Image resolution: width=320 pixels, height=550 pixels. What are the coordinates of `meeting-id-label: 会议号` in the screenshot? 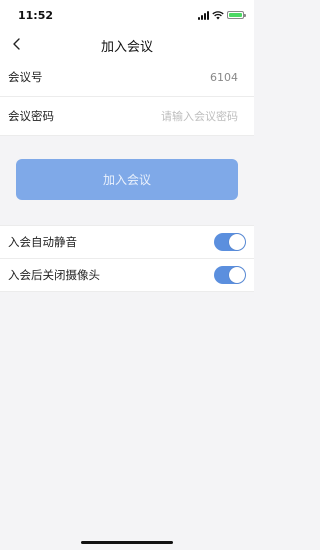 It's located at (25, 77).